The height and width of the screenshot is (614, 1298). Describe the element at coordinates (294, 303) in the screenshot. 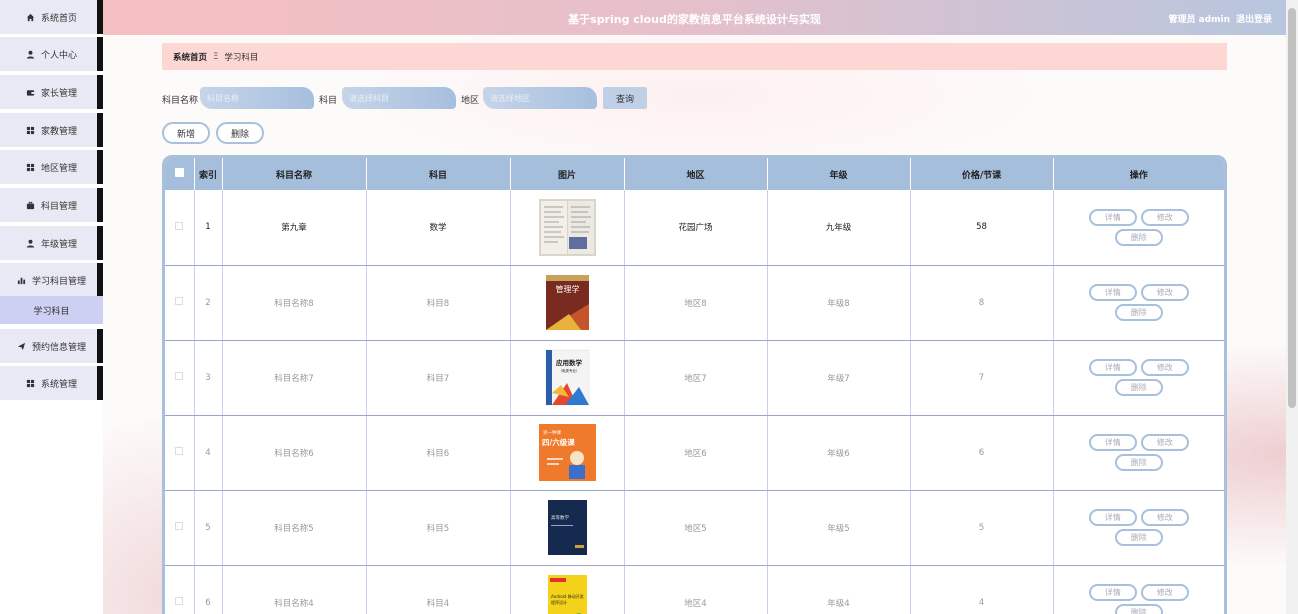

I see `cell-name: 科目名称8` at that location.